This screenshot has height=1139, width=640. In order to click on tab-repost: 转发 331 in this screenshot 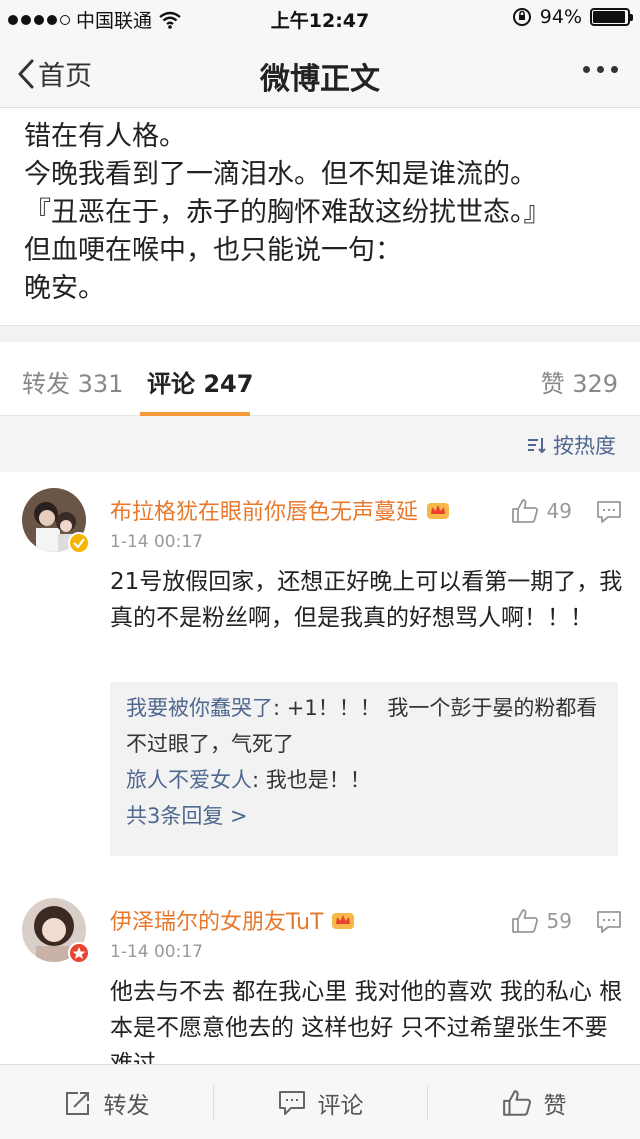, I will do `click(72, 381)`.